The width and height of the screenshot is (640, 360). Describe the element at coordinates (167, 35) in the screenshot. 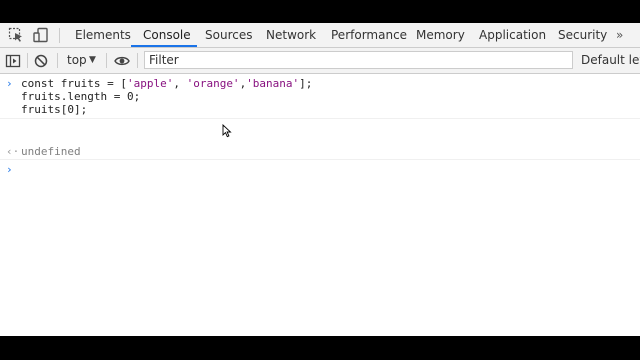

I see `tab-console: Console` at that location.